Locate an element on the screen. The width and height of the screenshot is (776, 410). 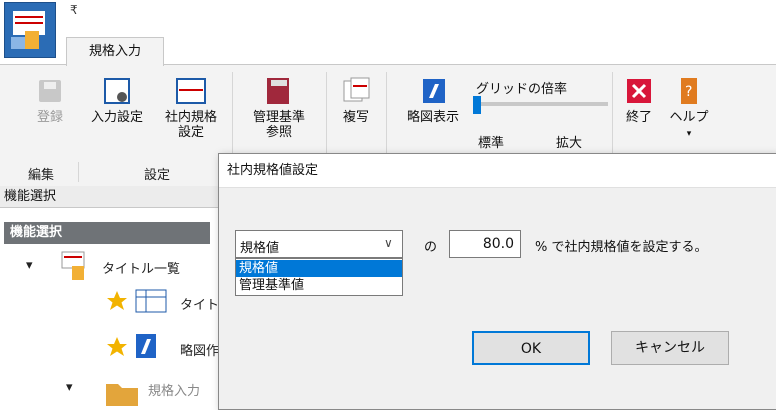
help-dropdown-icon: ▾ is located at coordinates (689, 134).